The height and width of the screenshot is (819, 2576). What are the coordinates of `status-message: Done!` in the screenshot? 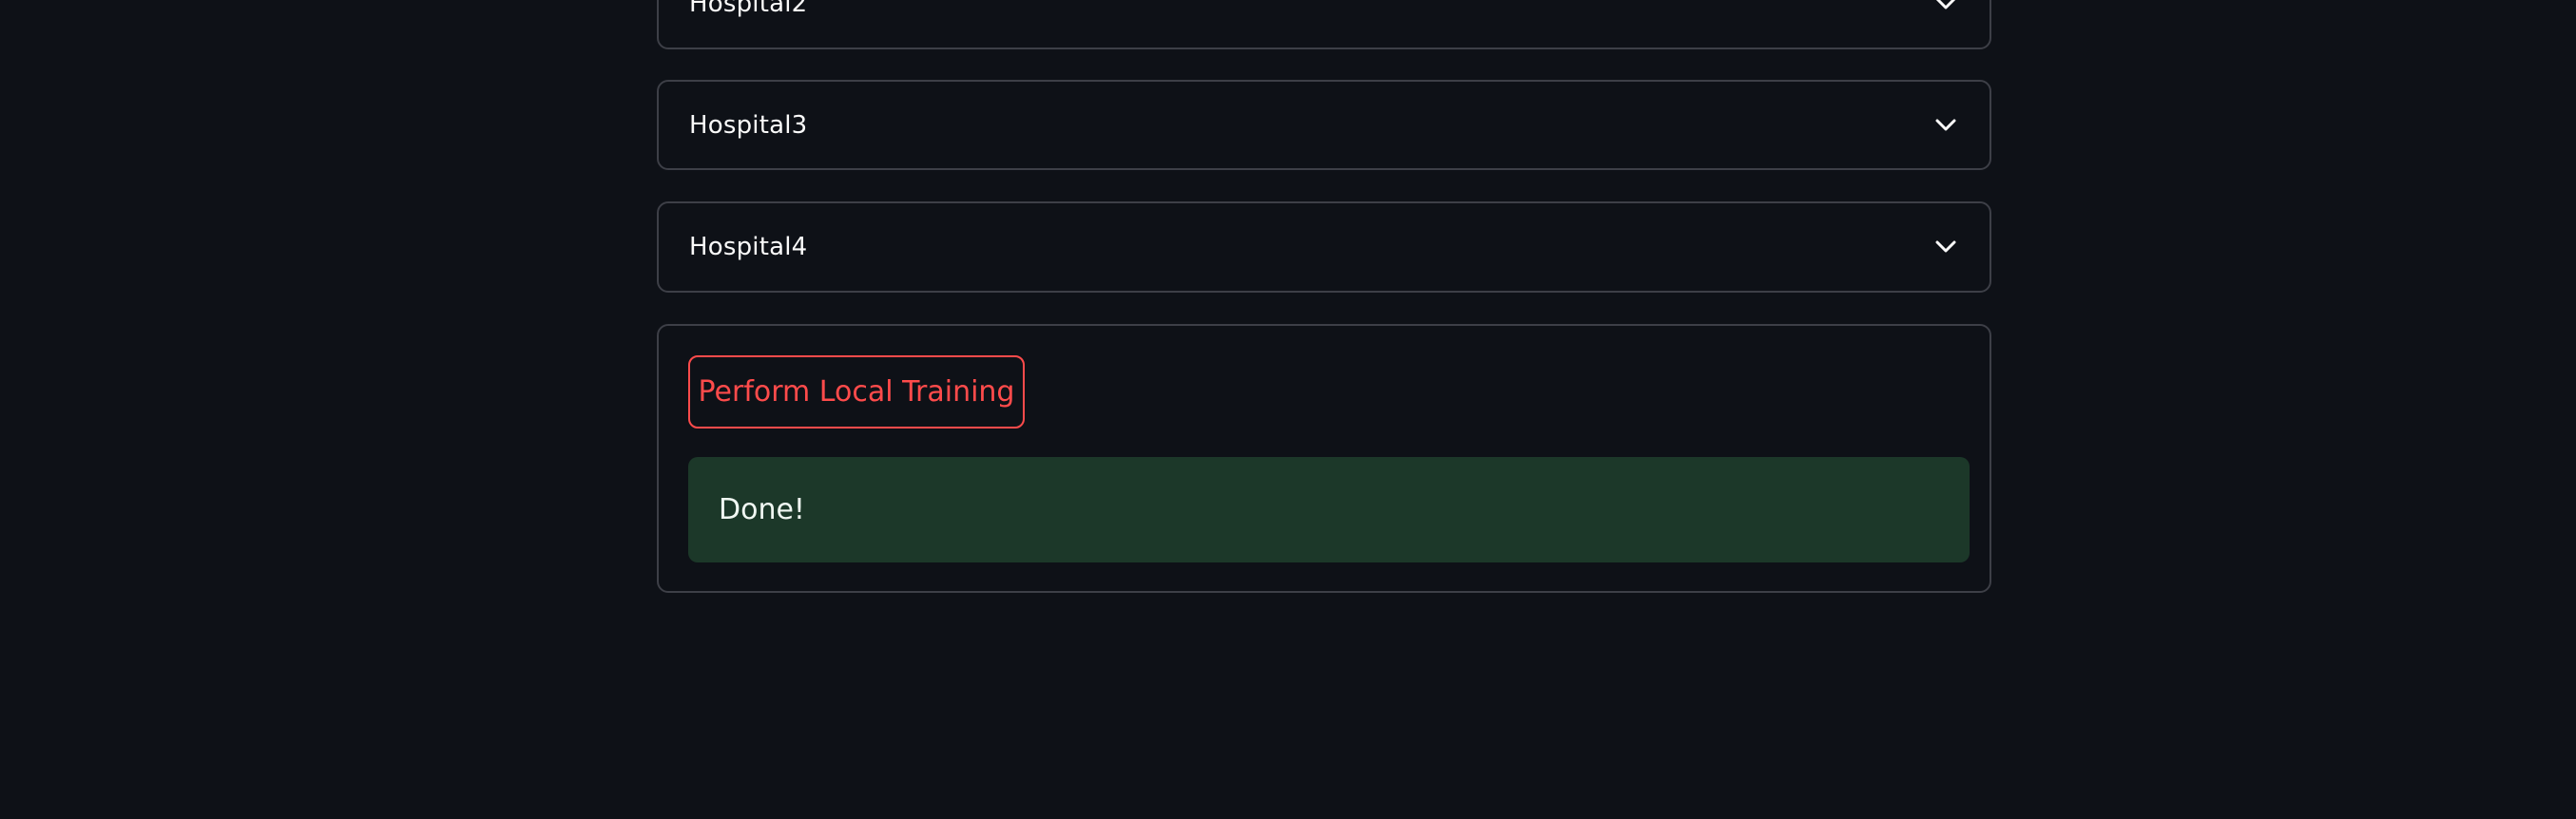 It's located at (762, 509).